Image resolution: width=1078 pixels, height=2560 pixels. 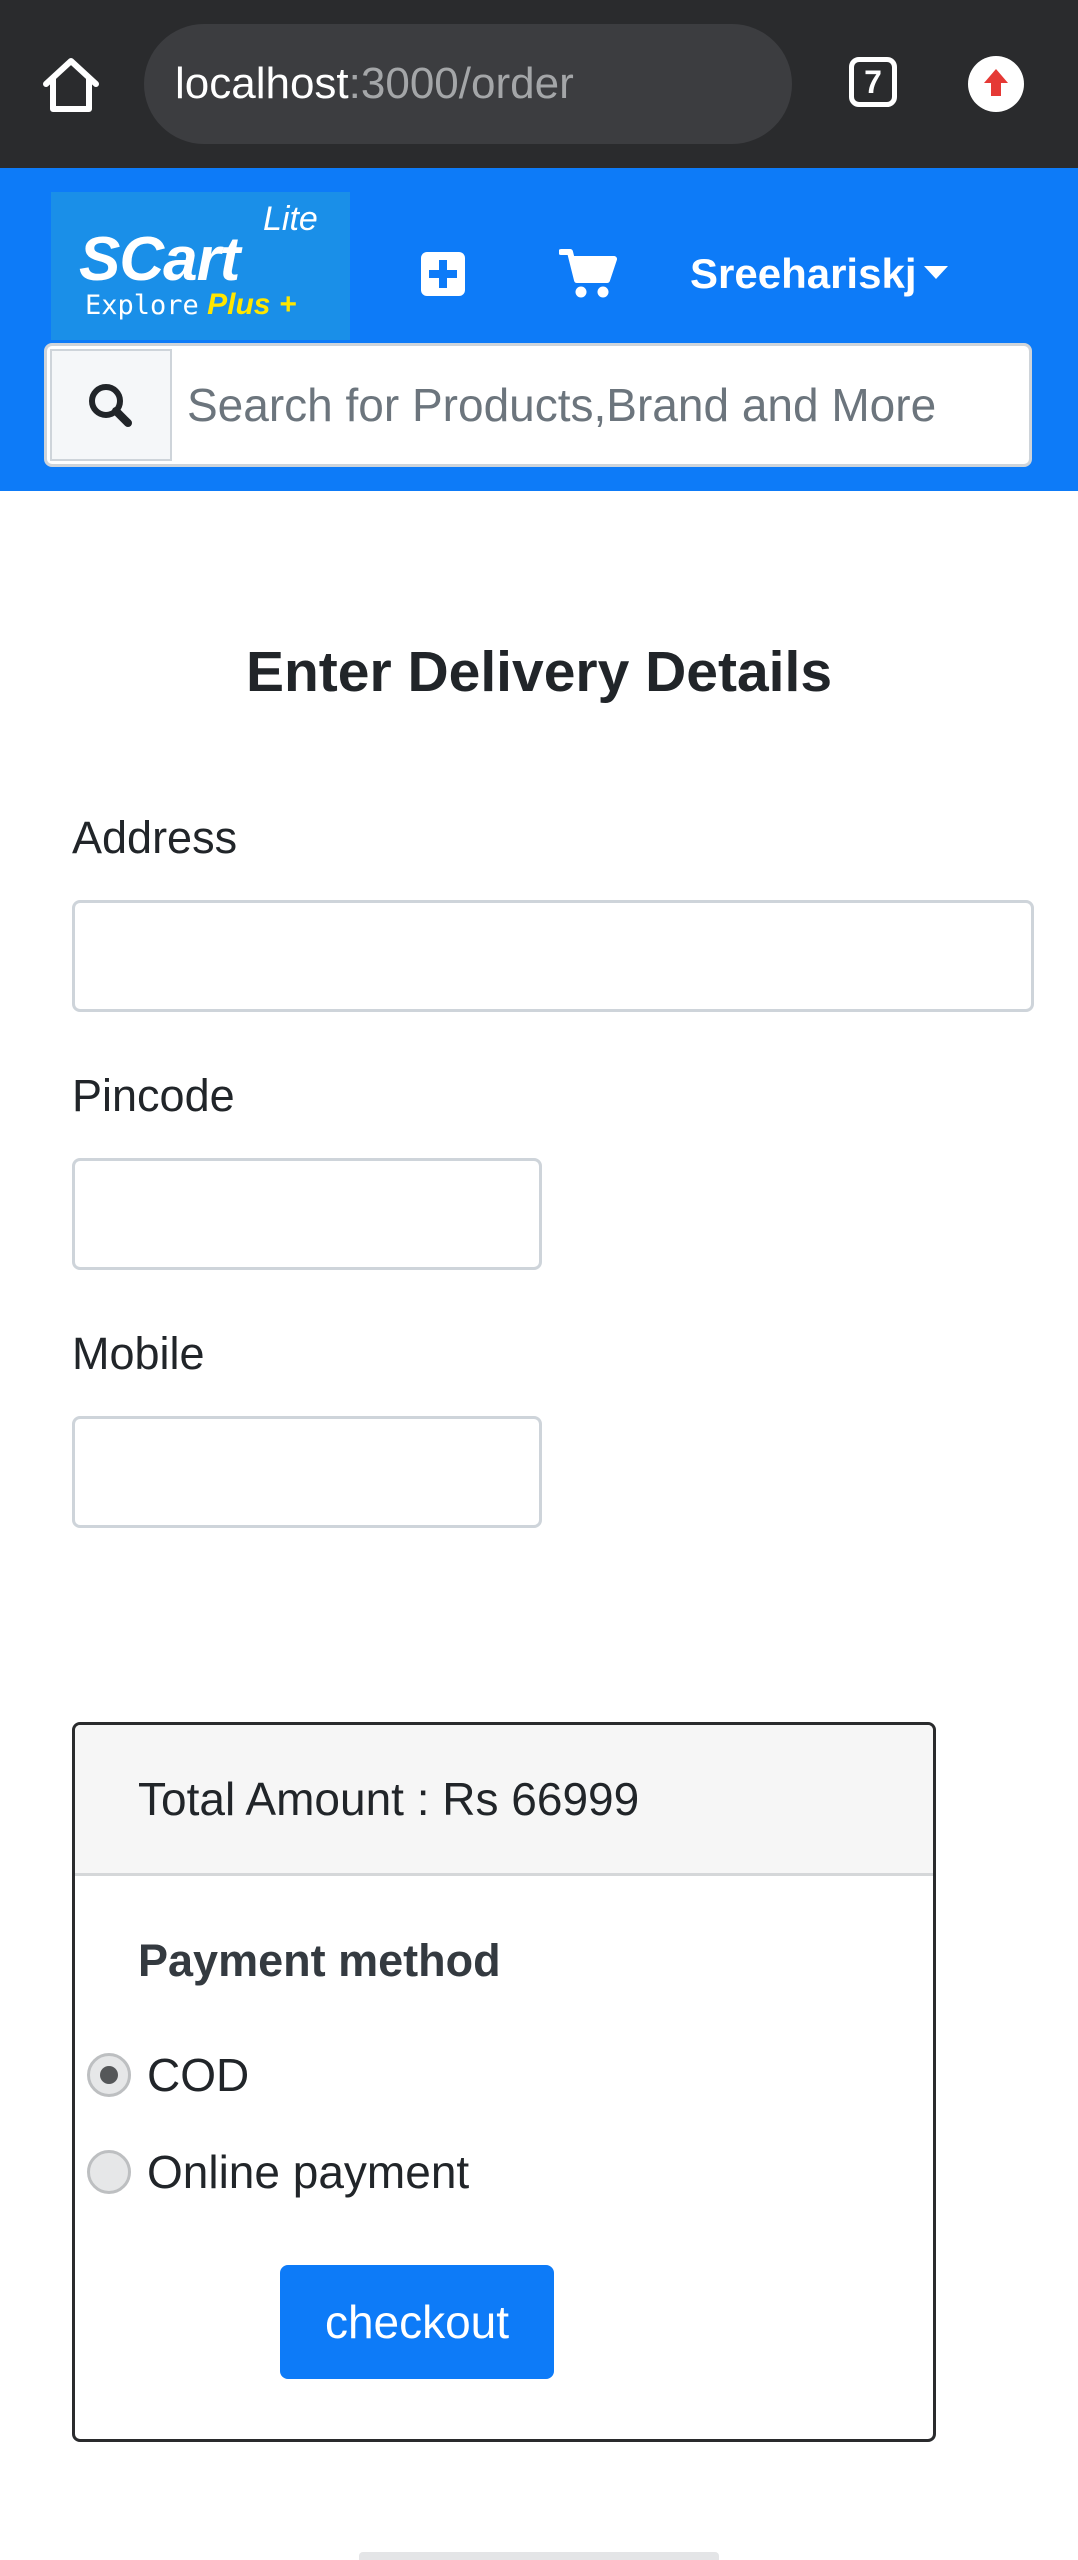 I want to click on checkout-button: checkout, so click(x=417, y=2322).